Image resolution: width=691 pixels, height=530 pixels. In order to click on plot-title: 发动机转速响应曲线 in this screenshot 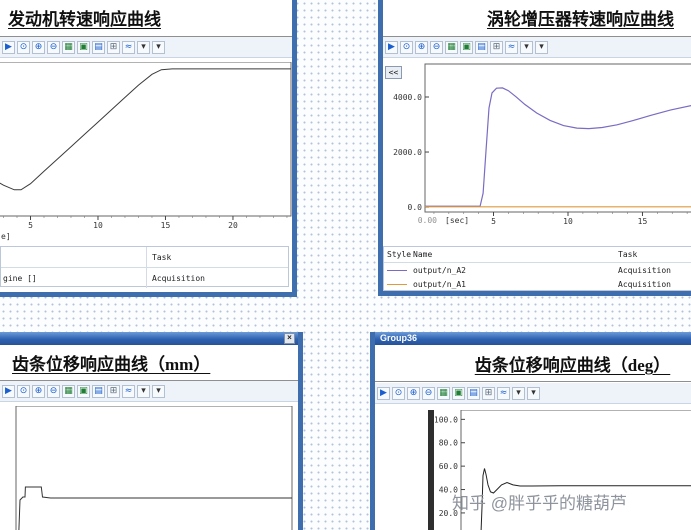, I will do `click(84, 19)`.